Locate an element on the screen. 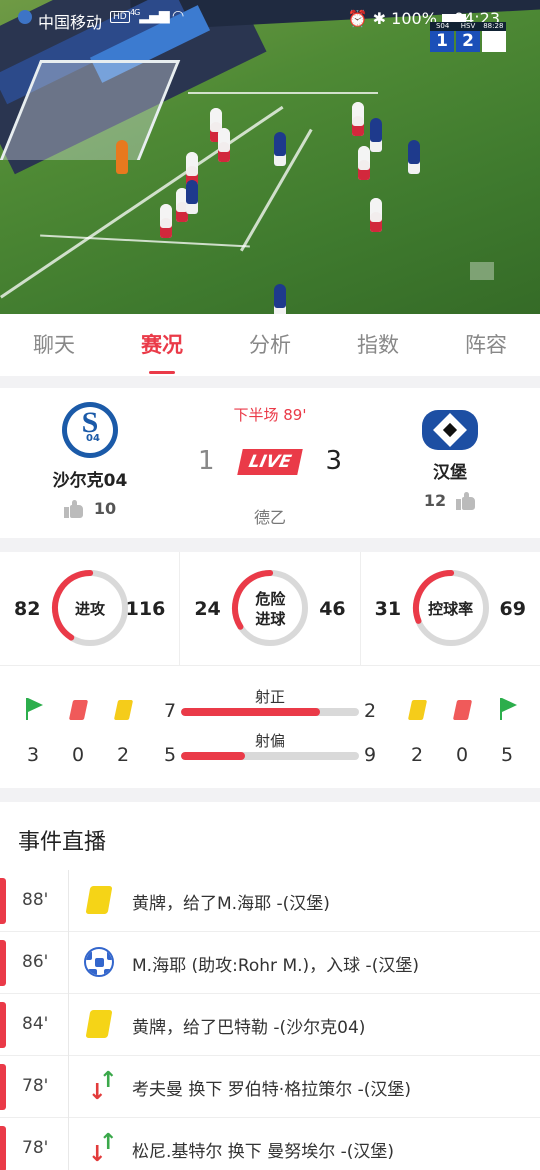 This screenshot has height=1170, width=540. away-score: 3 is located at coordinates (333, 461).